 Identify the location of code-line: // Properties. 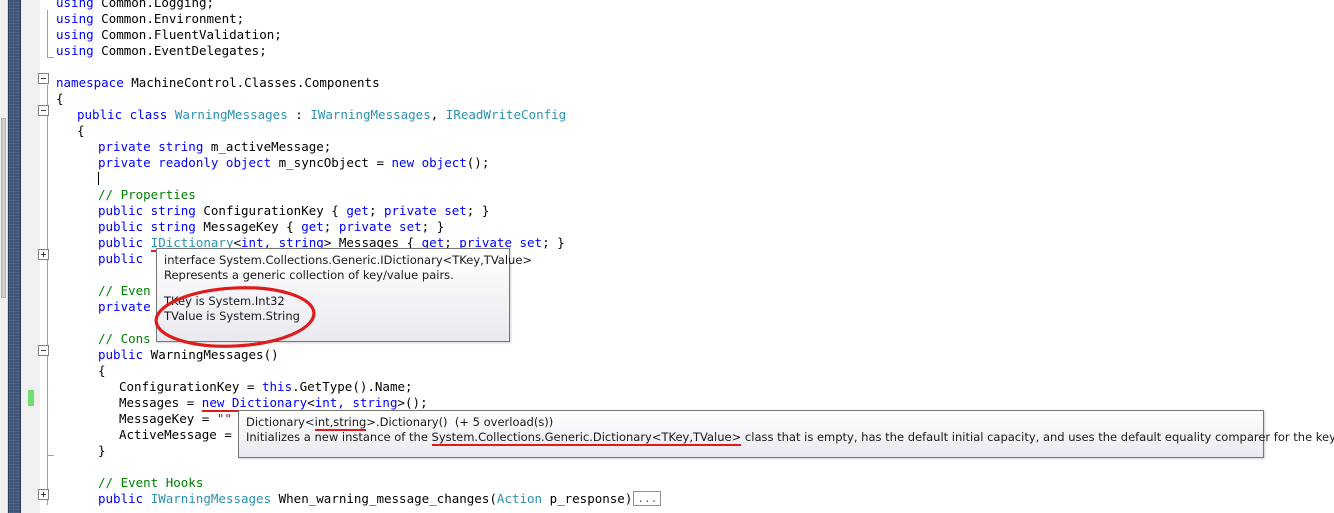
(147, 195).